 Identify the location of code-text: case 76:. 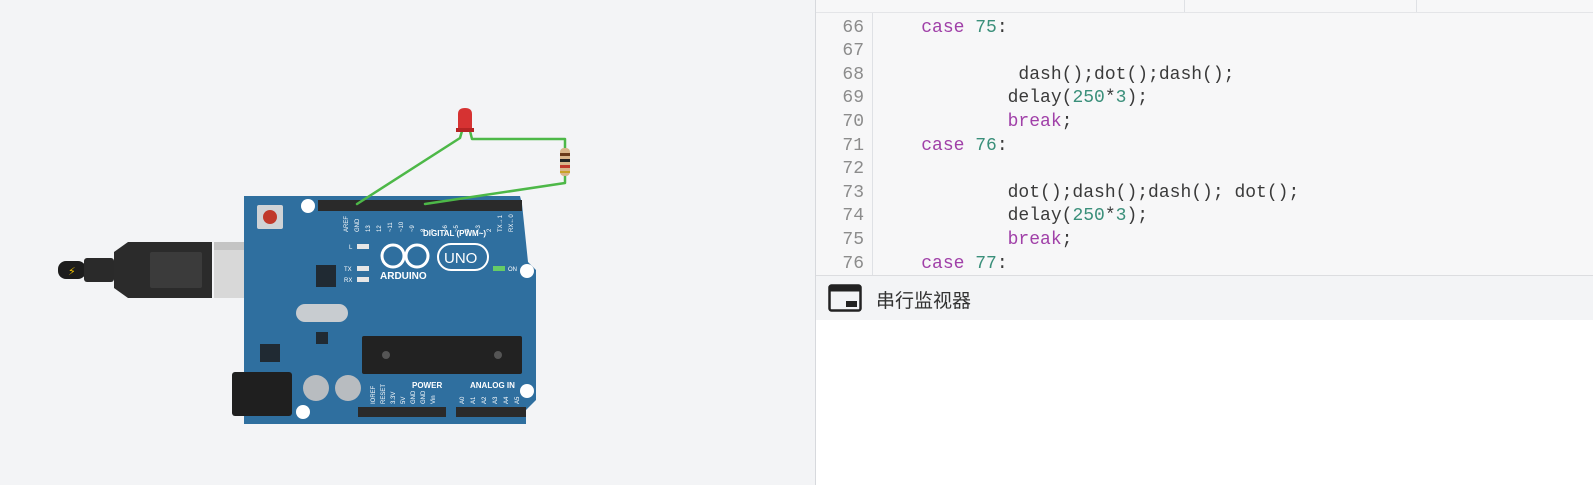
(964, 145).